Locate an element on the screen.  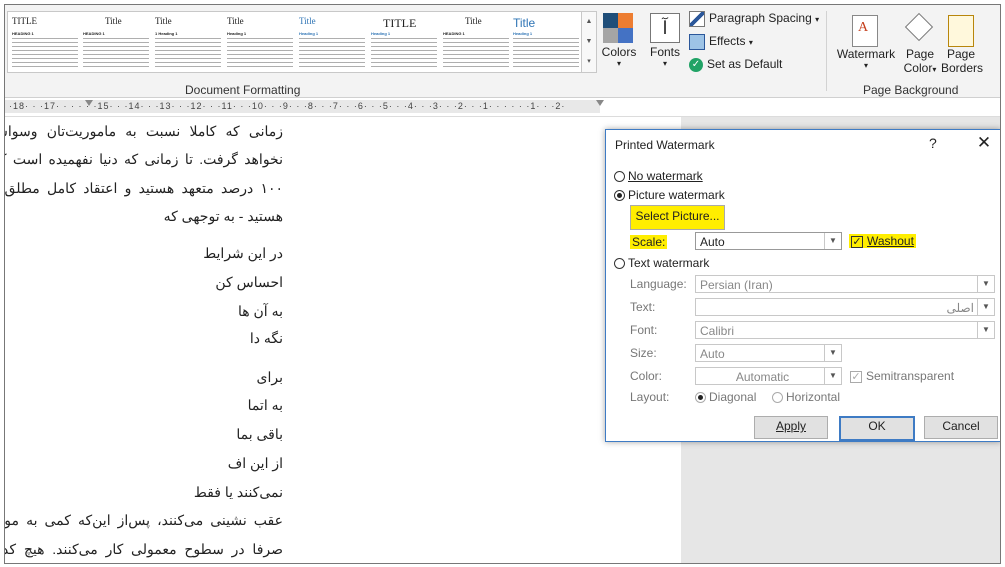
no-watermark-label: No watermark is located at coordinates (665, 176).